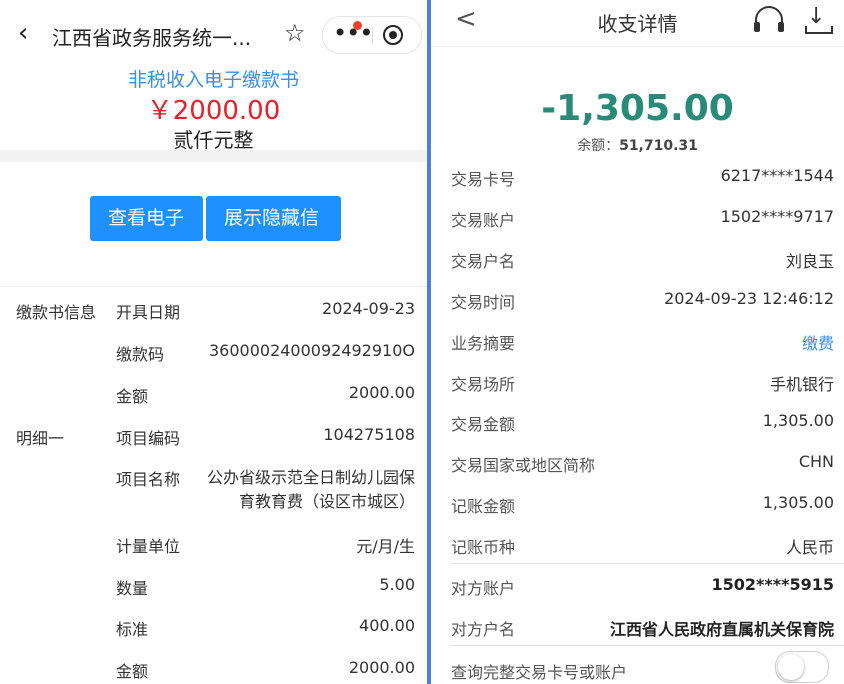 This screenshot has height=684, width=844. Describe the element at coordinates (368, 308) in the screenshot. I see `row-value: 2024-09-23` at that location.